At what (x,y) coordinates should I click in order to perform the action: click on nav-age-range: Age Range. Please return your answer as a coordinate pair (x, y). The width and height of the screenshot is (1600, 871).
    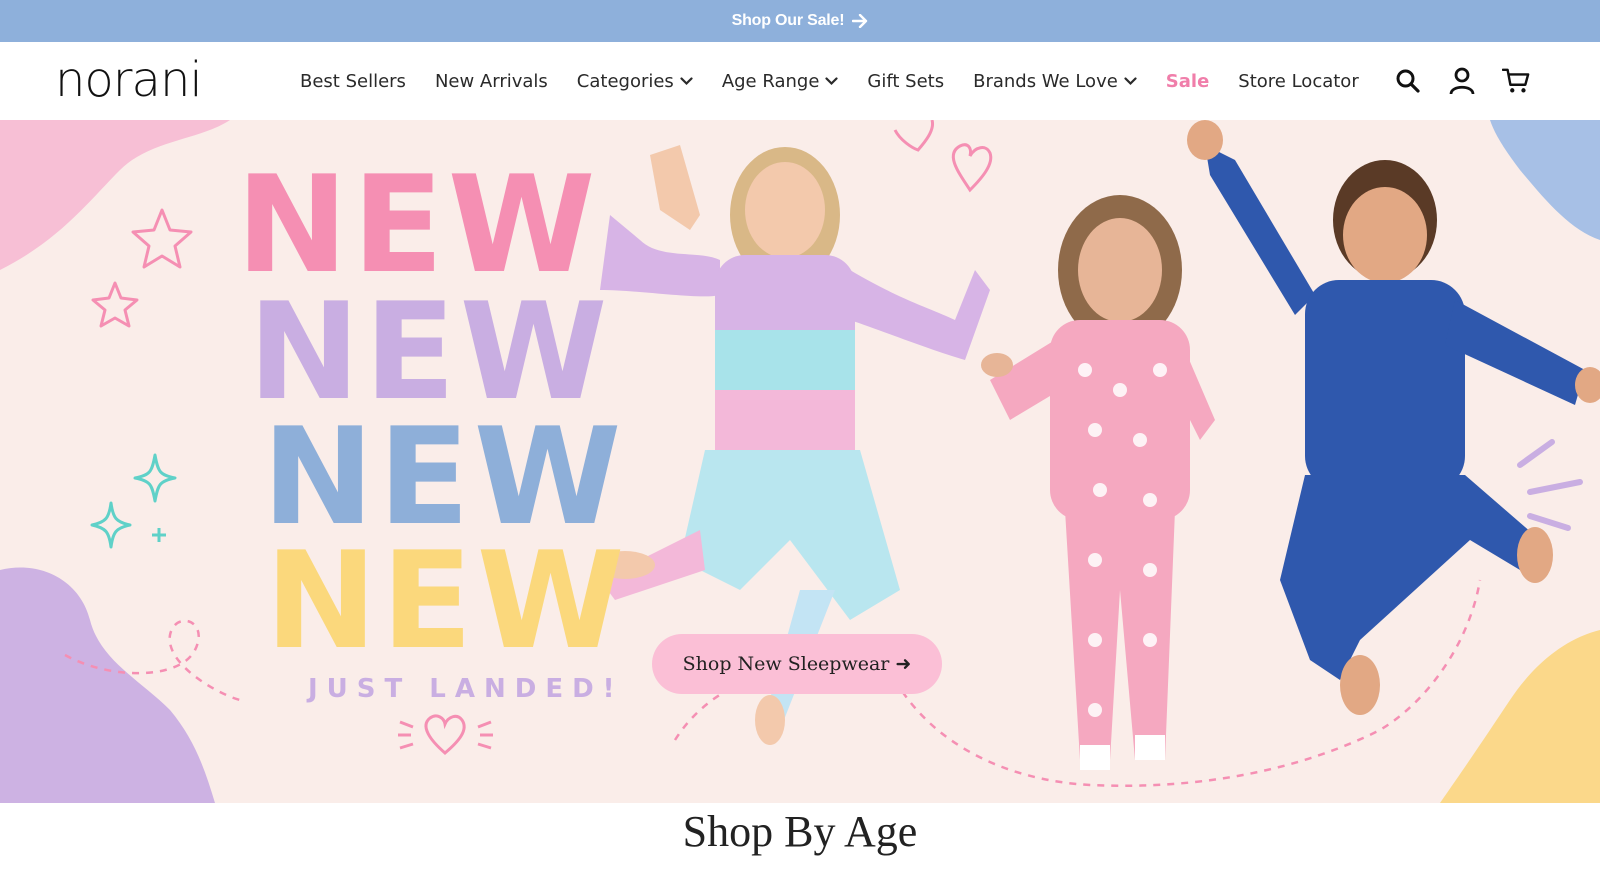
    Looking at the image, I should click on (780, 81).